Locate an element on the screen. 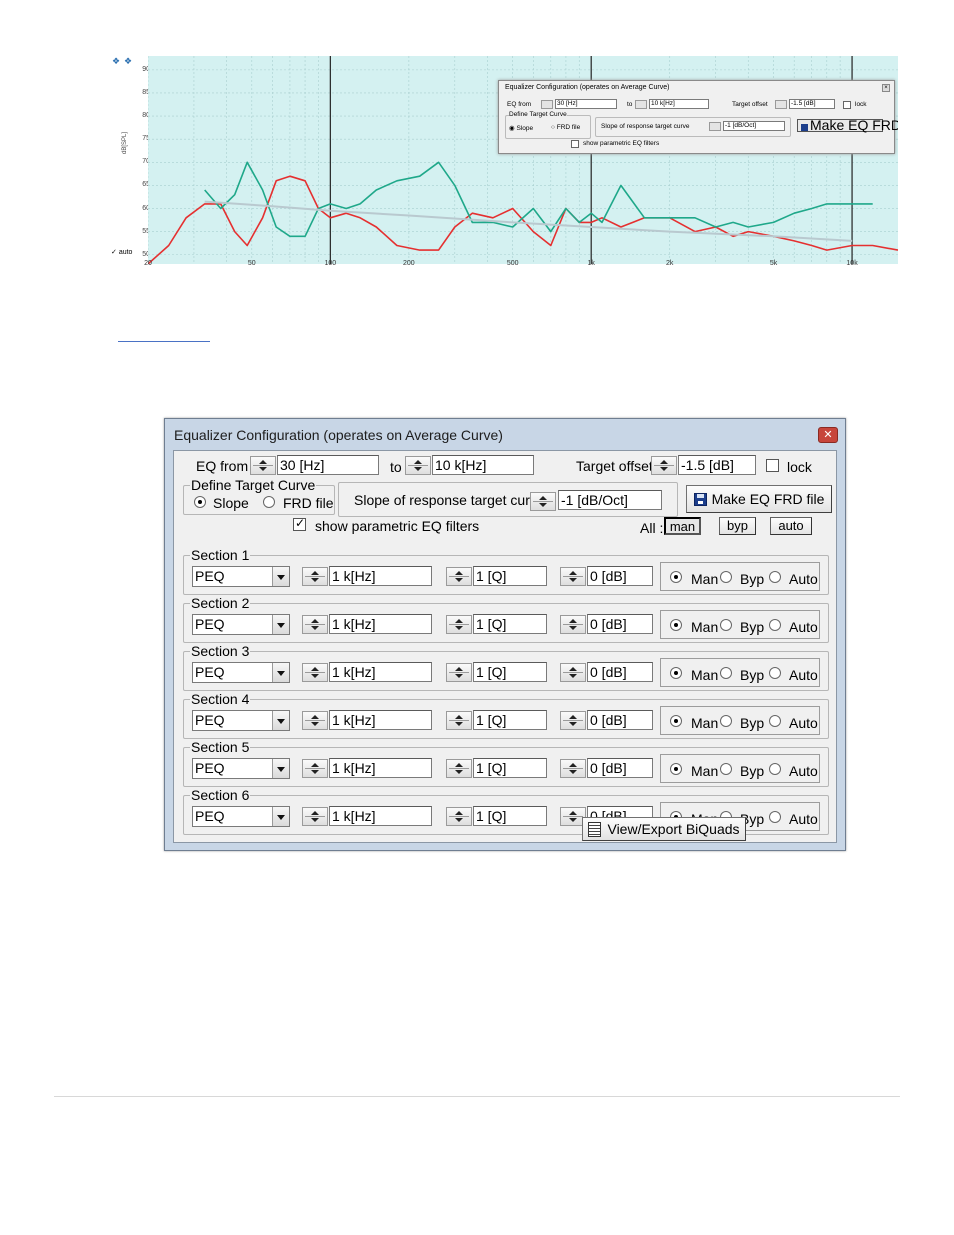 This screenshot has width=954, height=1235. mini-target-offset-spinner is located at coordinates (781, 104).